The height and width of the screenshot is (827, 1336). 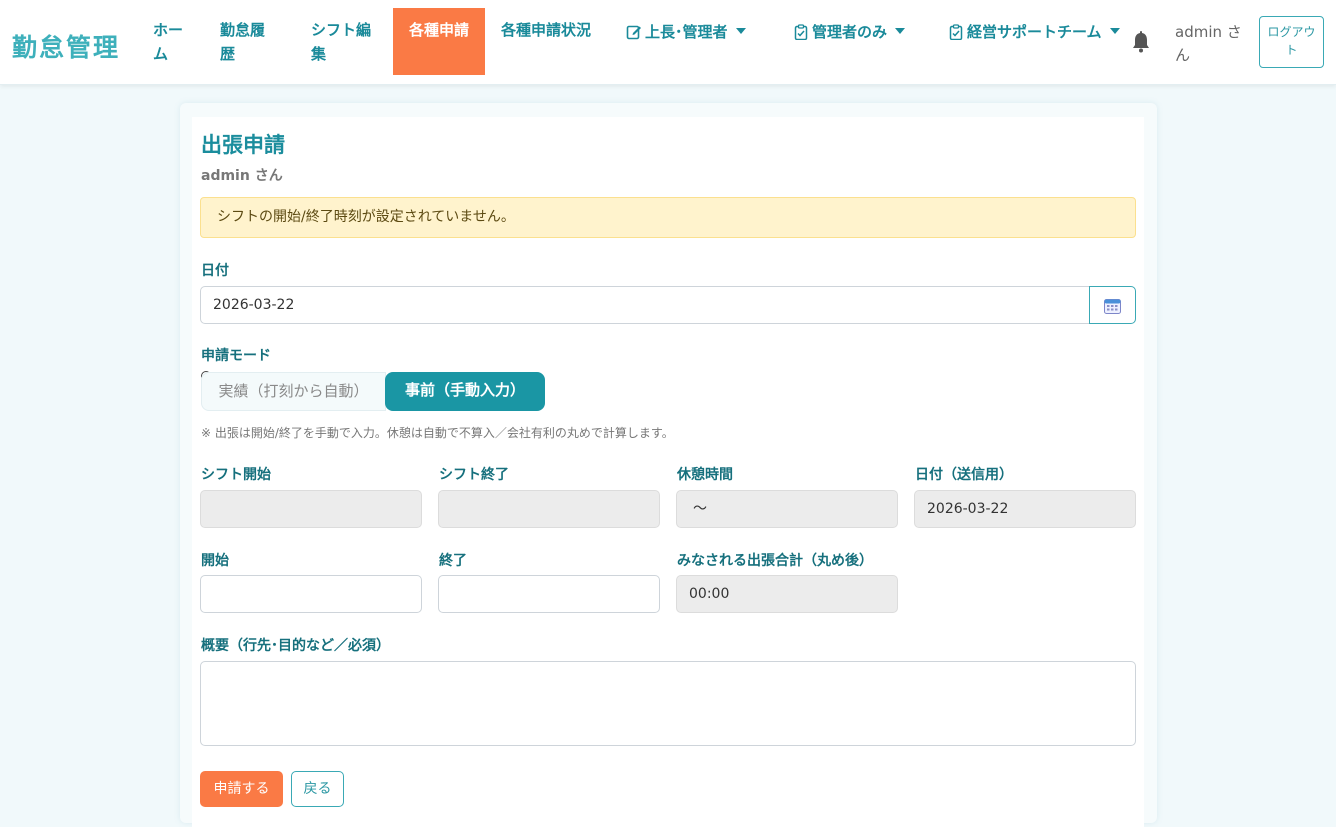 I want to click on nav-dropdown-supervisor-label: 上長･管理者, so click(x=686, y=32).